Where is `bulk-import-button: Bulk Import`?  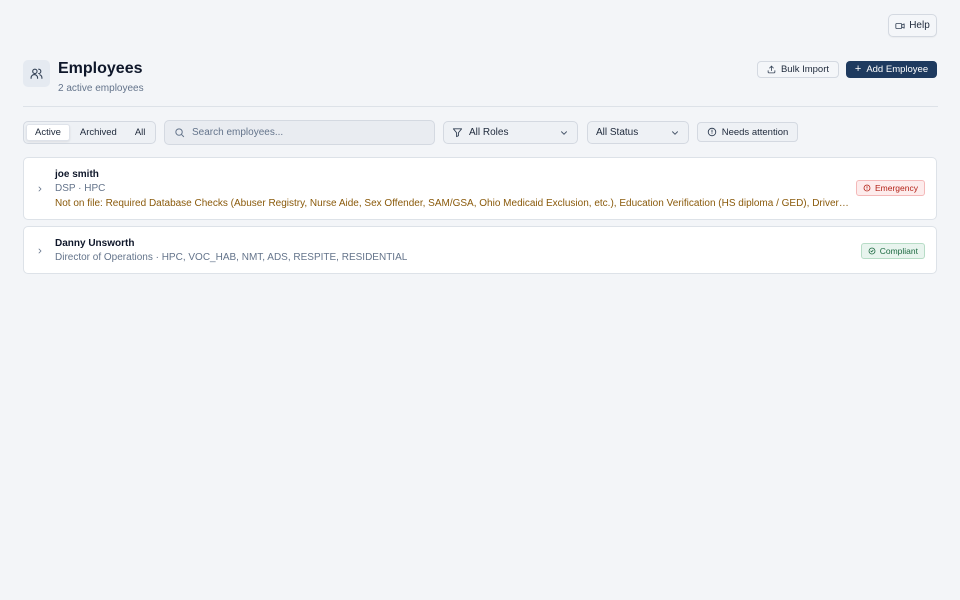
bulk-import-button: Bulk Import is located at coordinates (798, 69).